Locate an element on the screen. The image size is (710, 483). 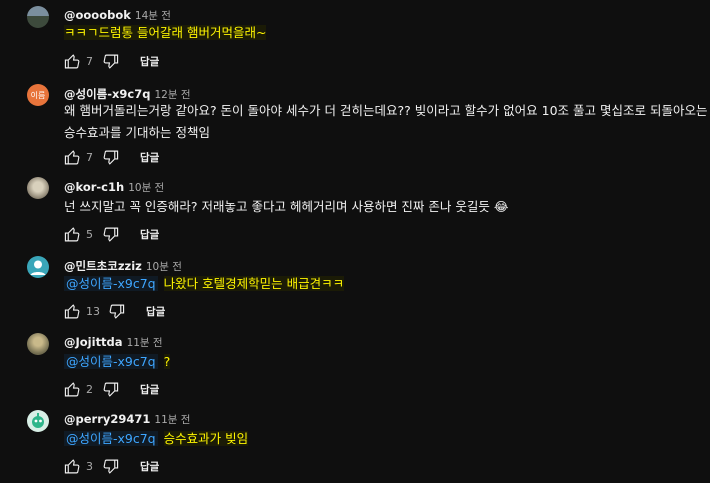
comment-text: @성이름-x9c7q? is located at coordinates (117, 362).